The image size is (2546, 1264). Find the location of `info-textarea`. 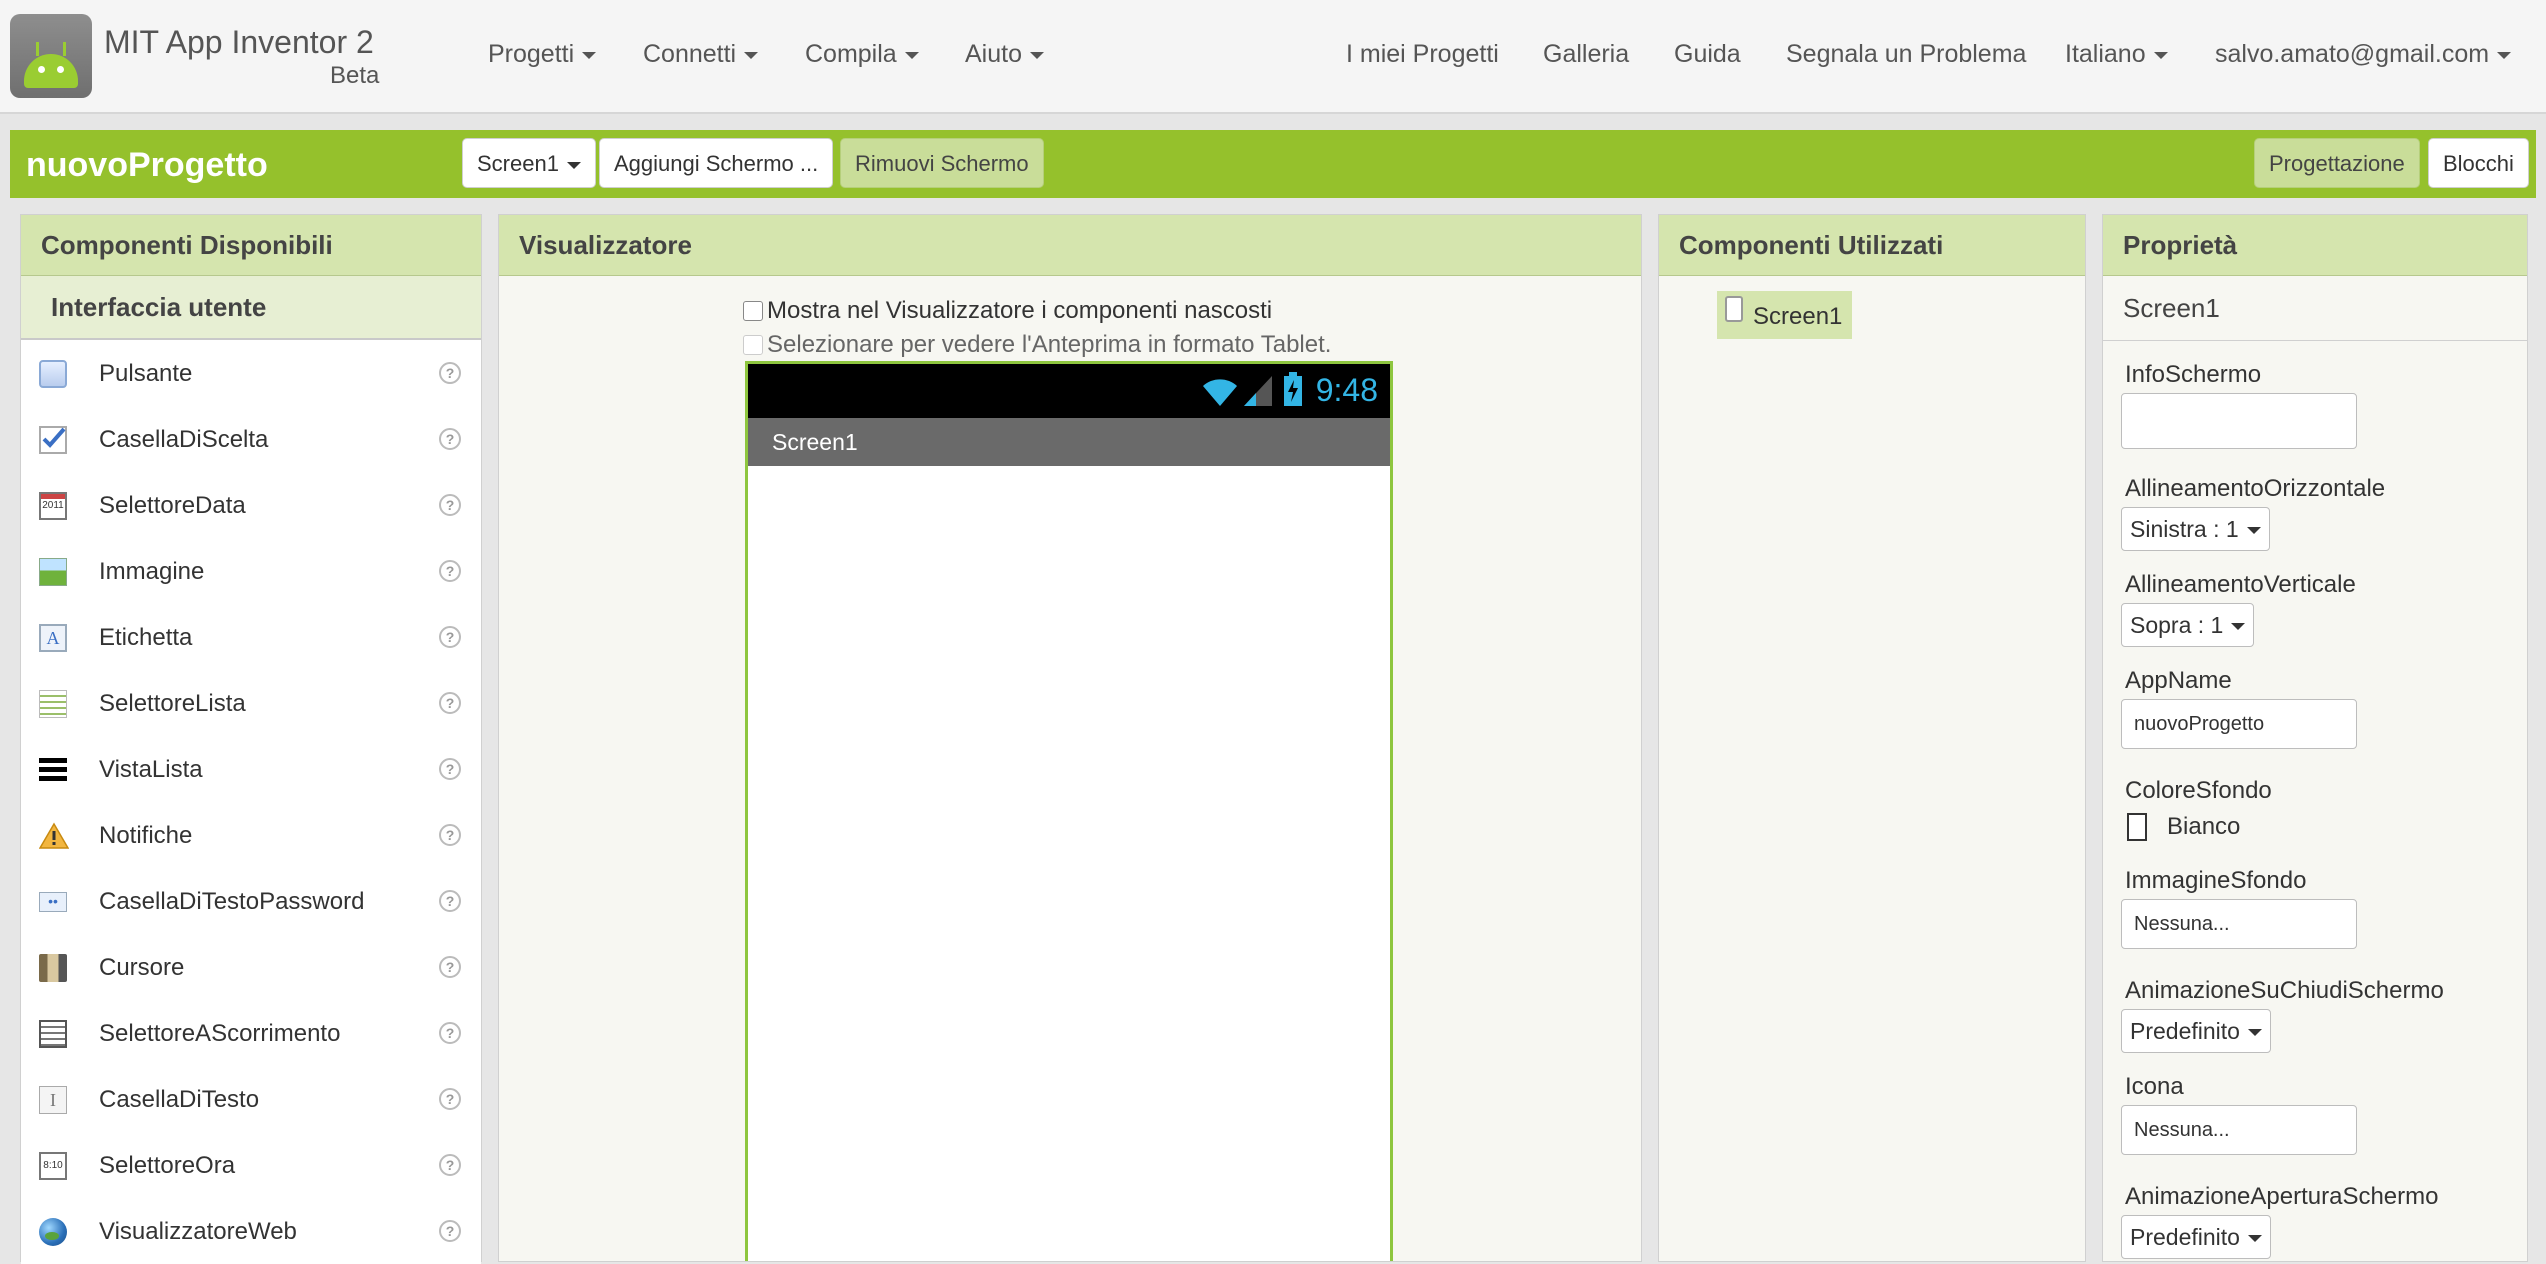

info-textarea is located at coordinates (2239, 421).